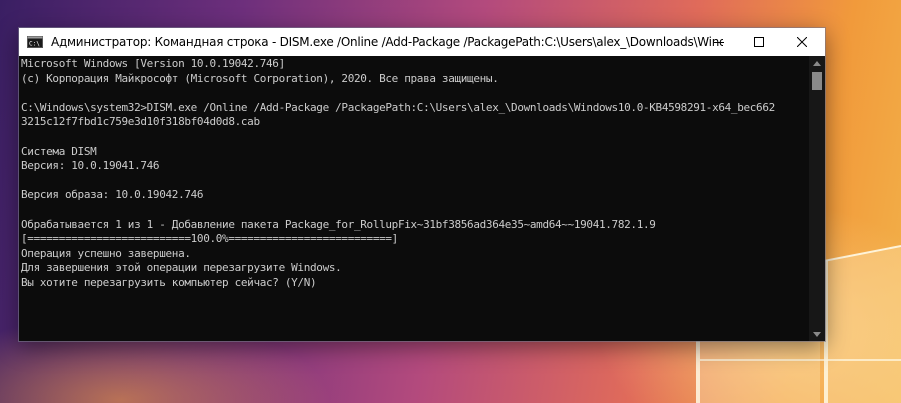 Image resolution: width=901 pixels, height=403 pixels. What do you see at coordinates (59, 151) in the screenshot?
I see `console-line: Cистема DISM` at bounding box center [59, 151].